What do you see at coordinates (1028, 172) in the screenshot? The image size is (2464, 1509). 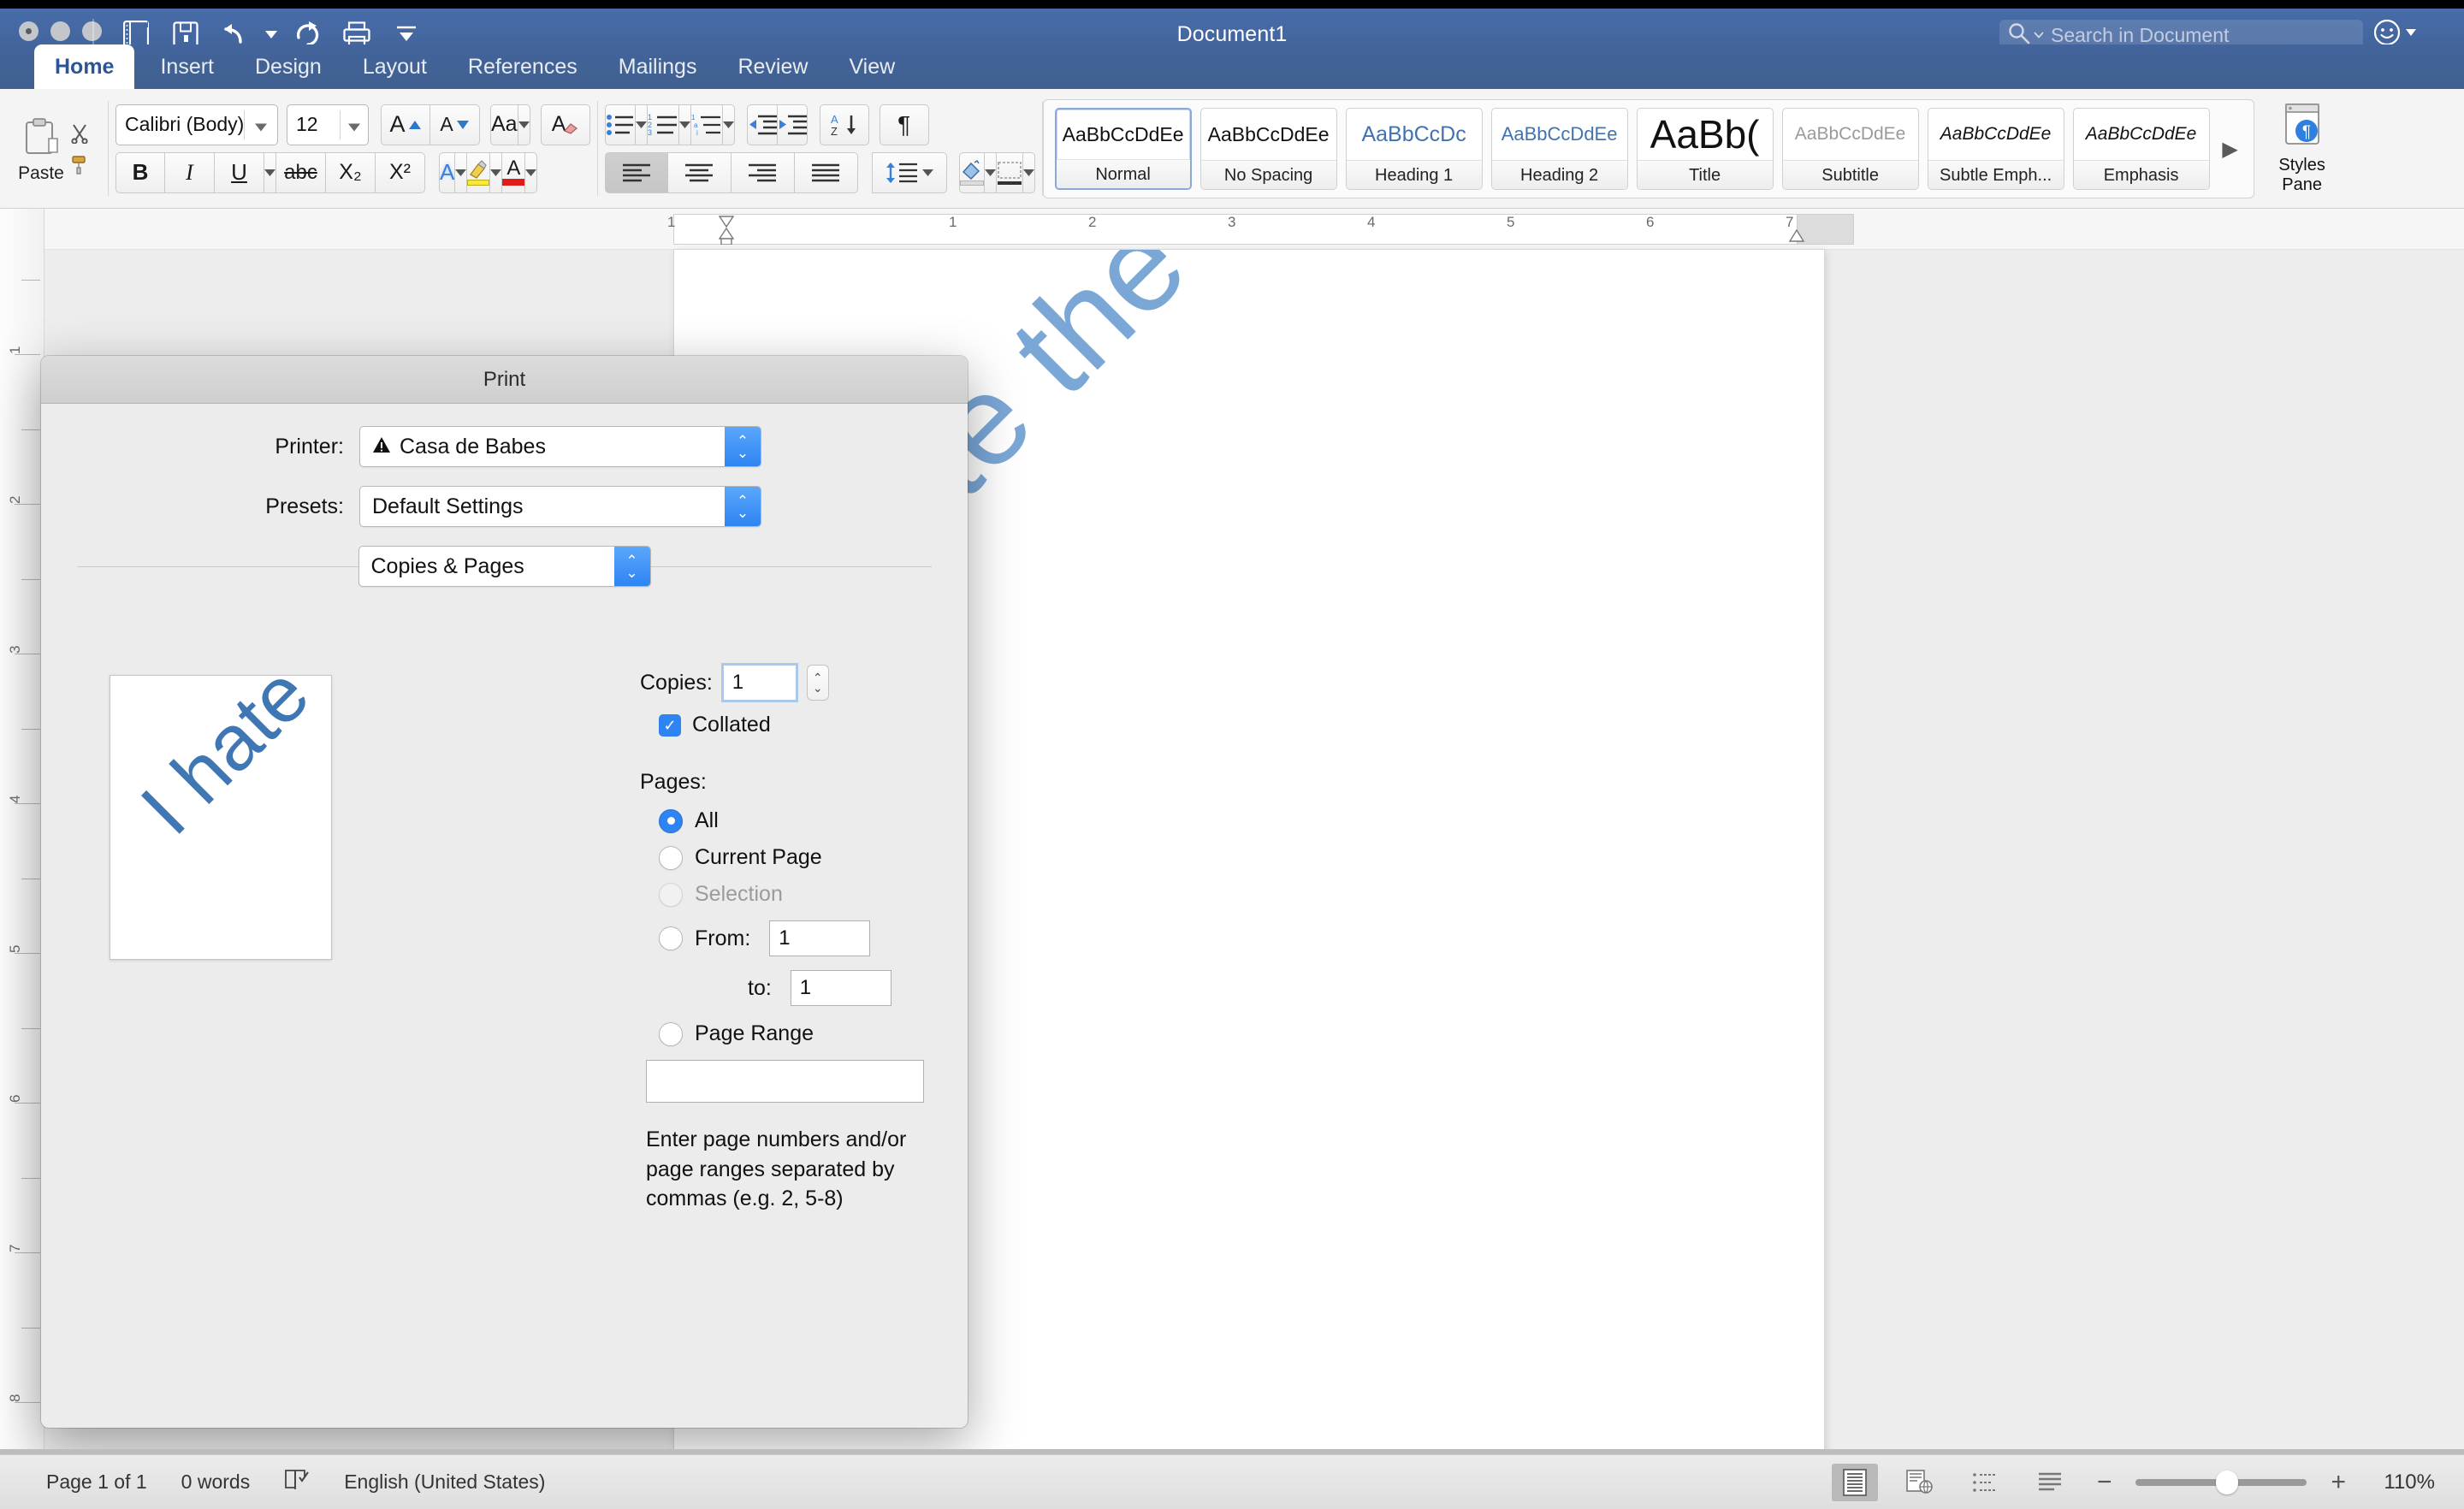 I see `borders-dropdown` at bounding box center [1028, 172].